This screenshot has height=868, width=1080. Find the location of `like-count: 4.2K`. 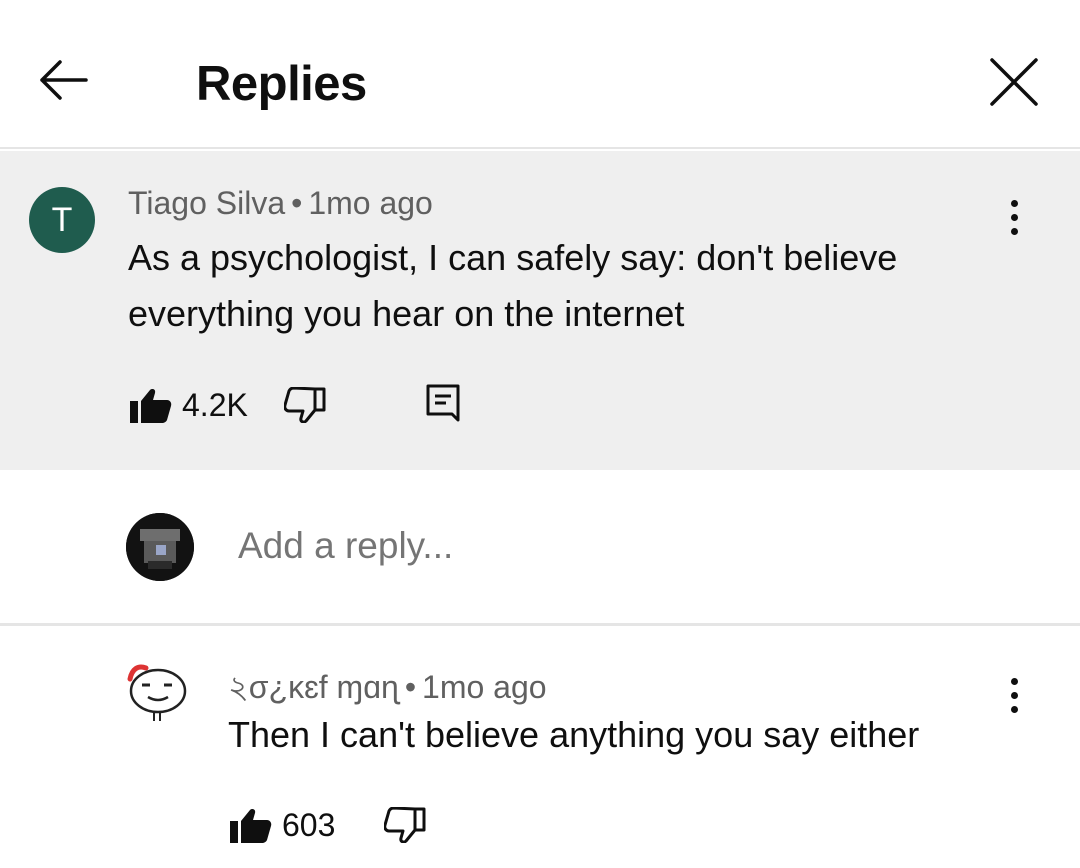

like-count: 4.2K is located at coordinates (215, 405).